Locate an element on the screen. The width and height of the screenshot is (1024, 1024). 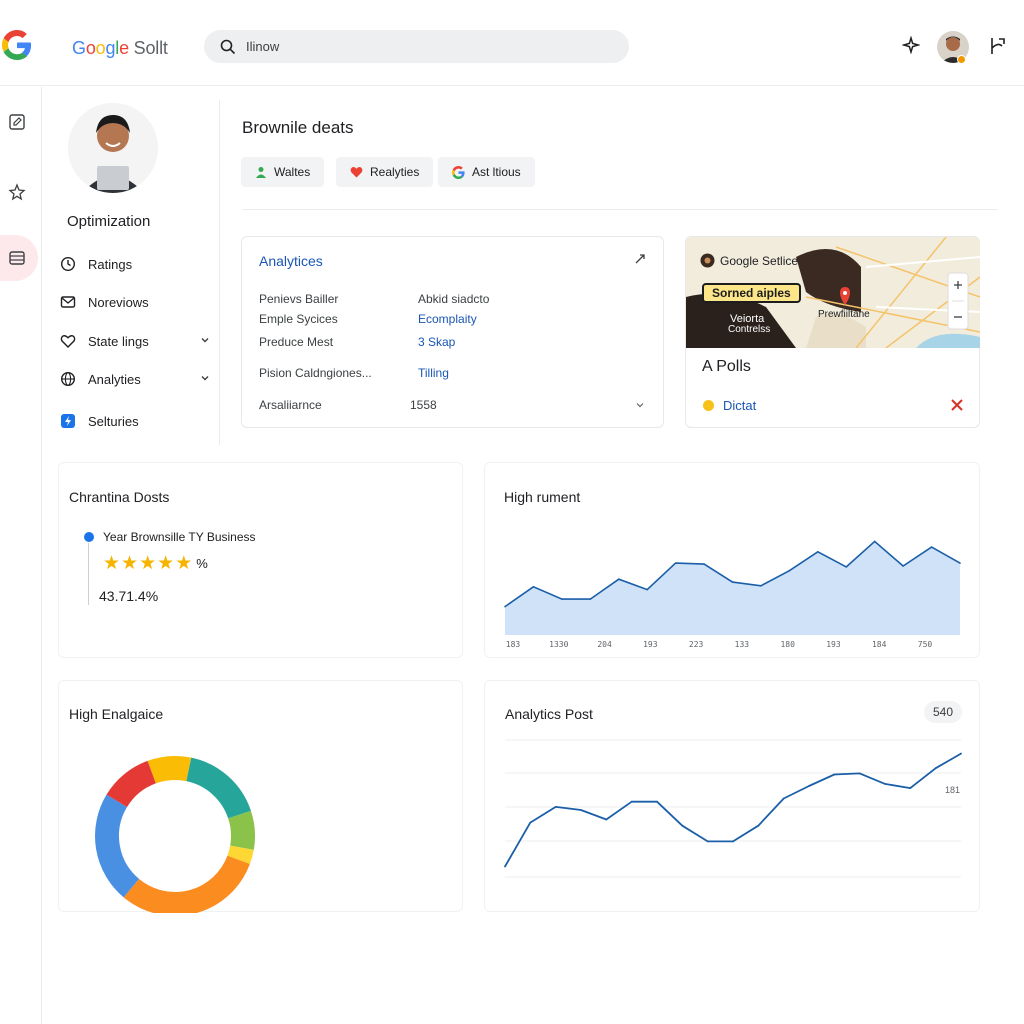
analytics-card-title: Analytices is located at coordinates (291, 261).